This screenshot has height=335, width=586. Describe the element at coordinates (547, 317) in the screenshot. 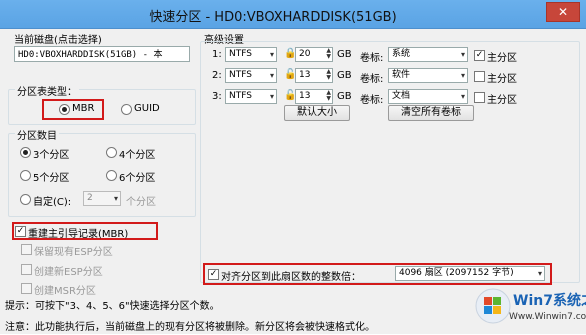

I see `watermark-url: Www.Winwin7.com` at that location.